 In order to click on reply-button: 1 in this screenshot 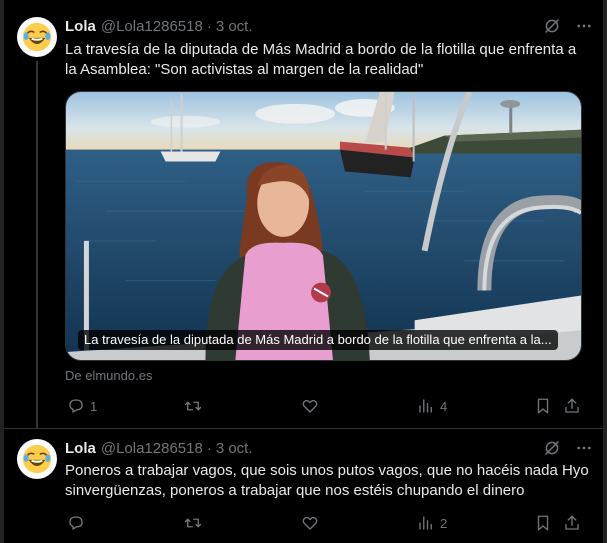, I will do `click(82, 406)`.